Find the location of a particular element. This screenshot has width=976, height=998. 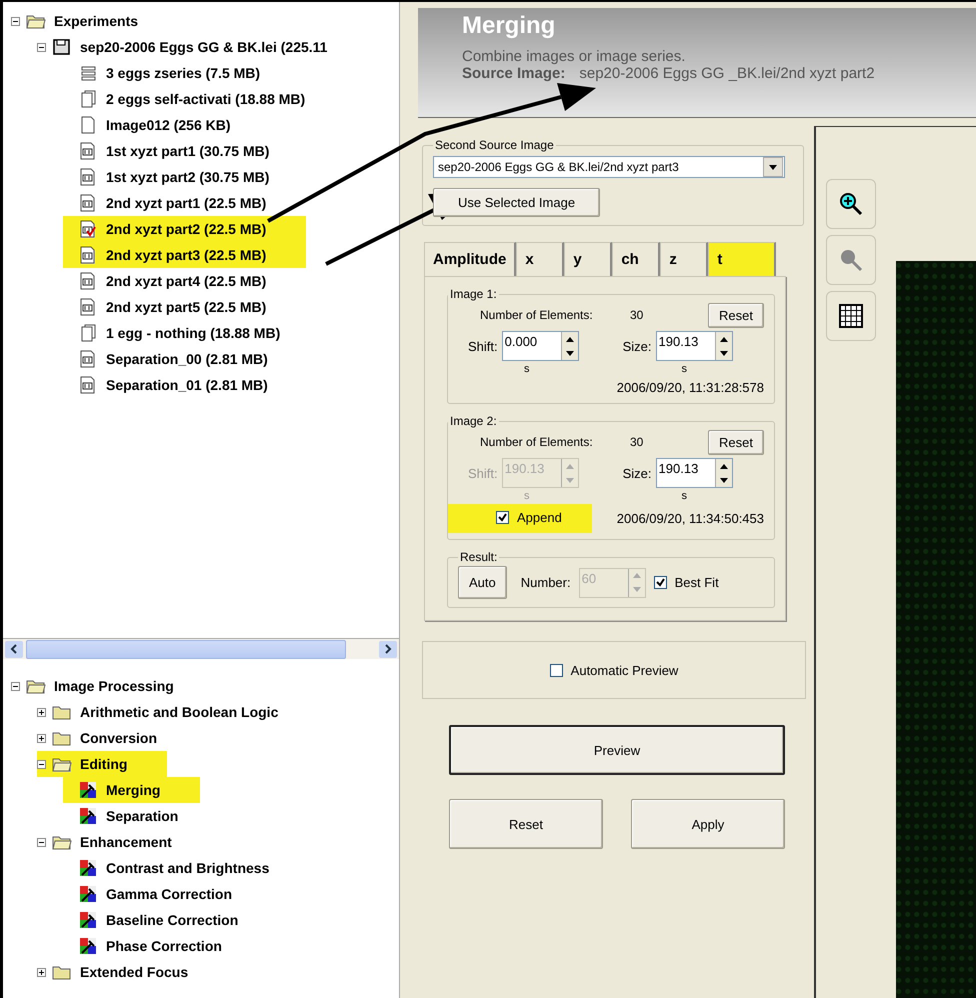

zoom-out-button is located at coordinates (851, 260).